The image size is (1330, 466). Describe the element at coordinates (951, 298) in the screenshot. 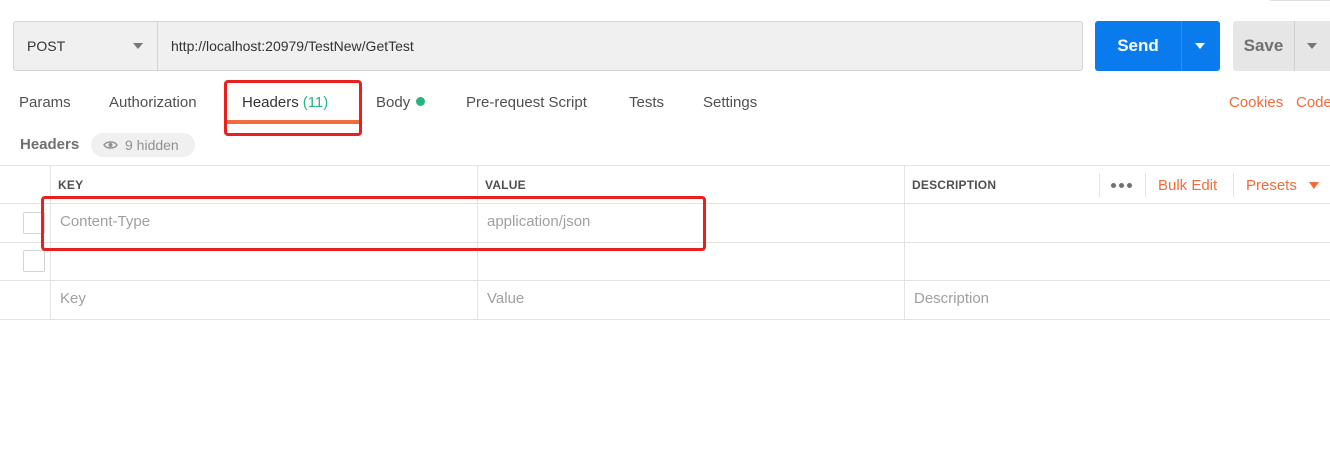

I see `description-placeholder-input: Description` at that location.